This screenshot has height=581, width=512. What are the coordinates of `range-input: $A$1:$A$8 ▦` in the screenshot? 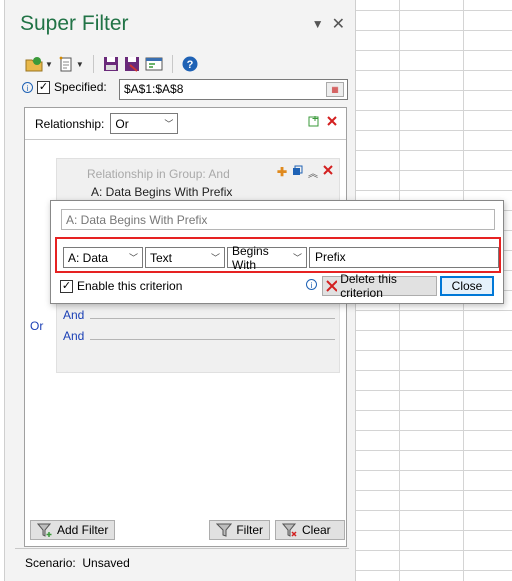 It's located at (233, 89).